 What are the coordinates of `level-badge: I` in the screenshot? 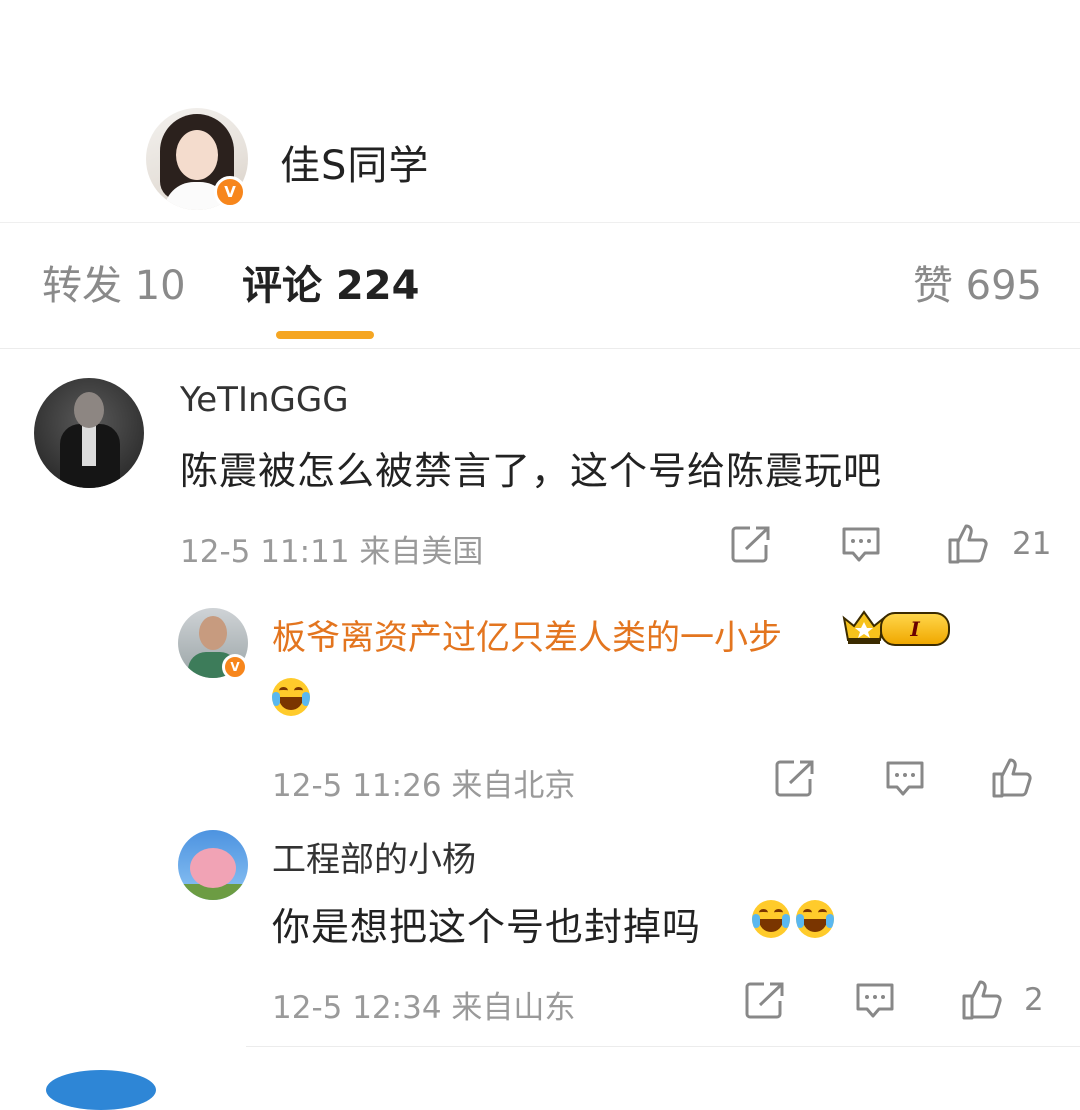 It's located at (915, 629).